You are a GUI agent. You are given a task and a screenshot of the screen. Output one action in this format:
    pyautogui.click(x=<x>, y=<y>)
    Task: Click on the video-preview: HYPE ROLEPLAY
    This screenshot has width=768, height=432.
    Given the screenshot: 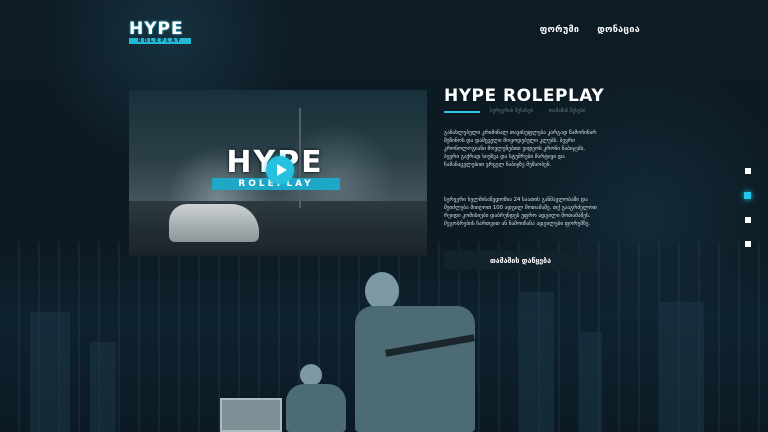 What is the action you would take?
    pyautogui.click(x=278, y=173)
    